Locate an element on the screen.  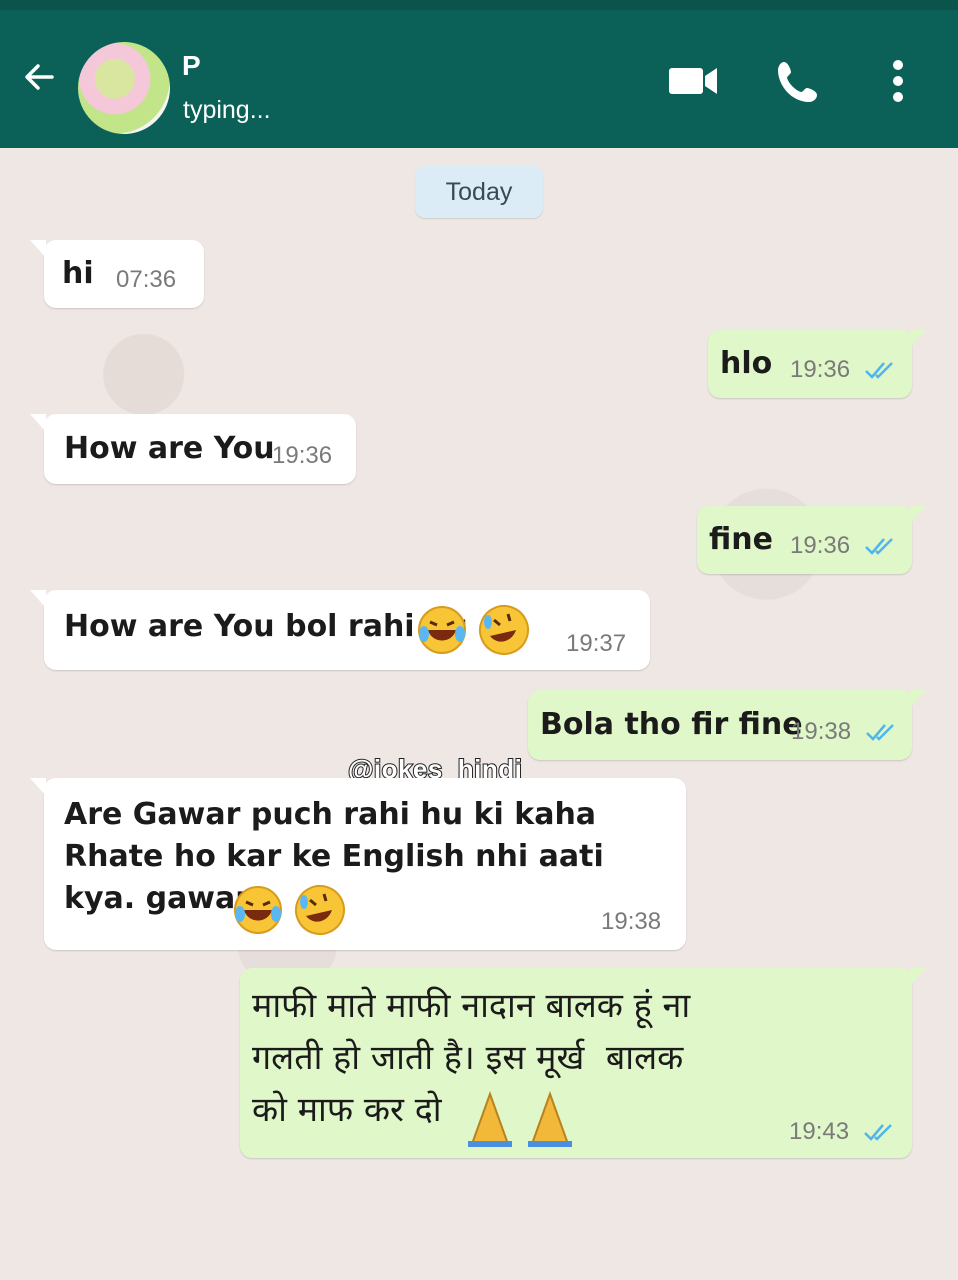
incoming-message: How are You bol rahi hu 19:37 is located at coordinates (340, 630).